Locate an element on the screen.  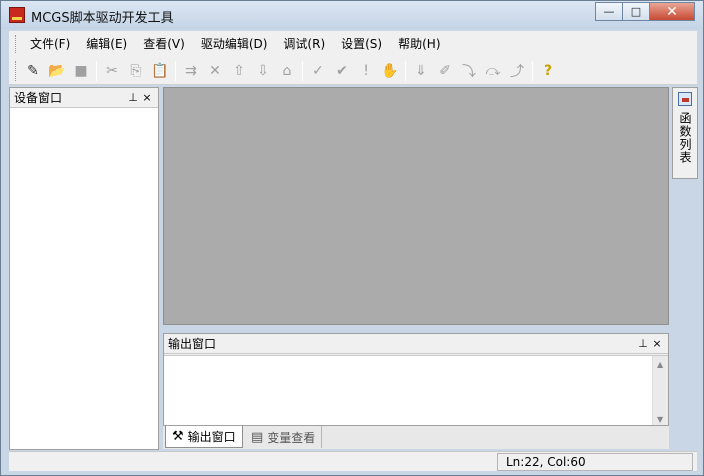
minimize-button: — is located at coordinates (608, 11).